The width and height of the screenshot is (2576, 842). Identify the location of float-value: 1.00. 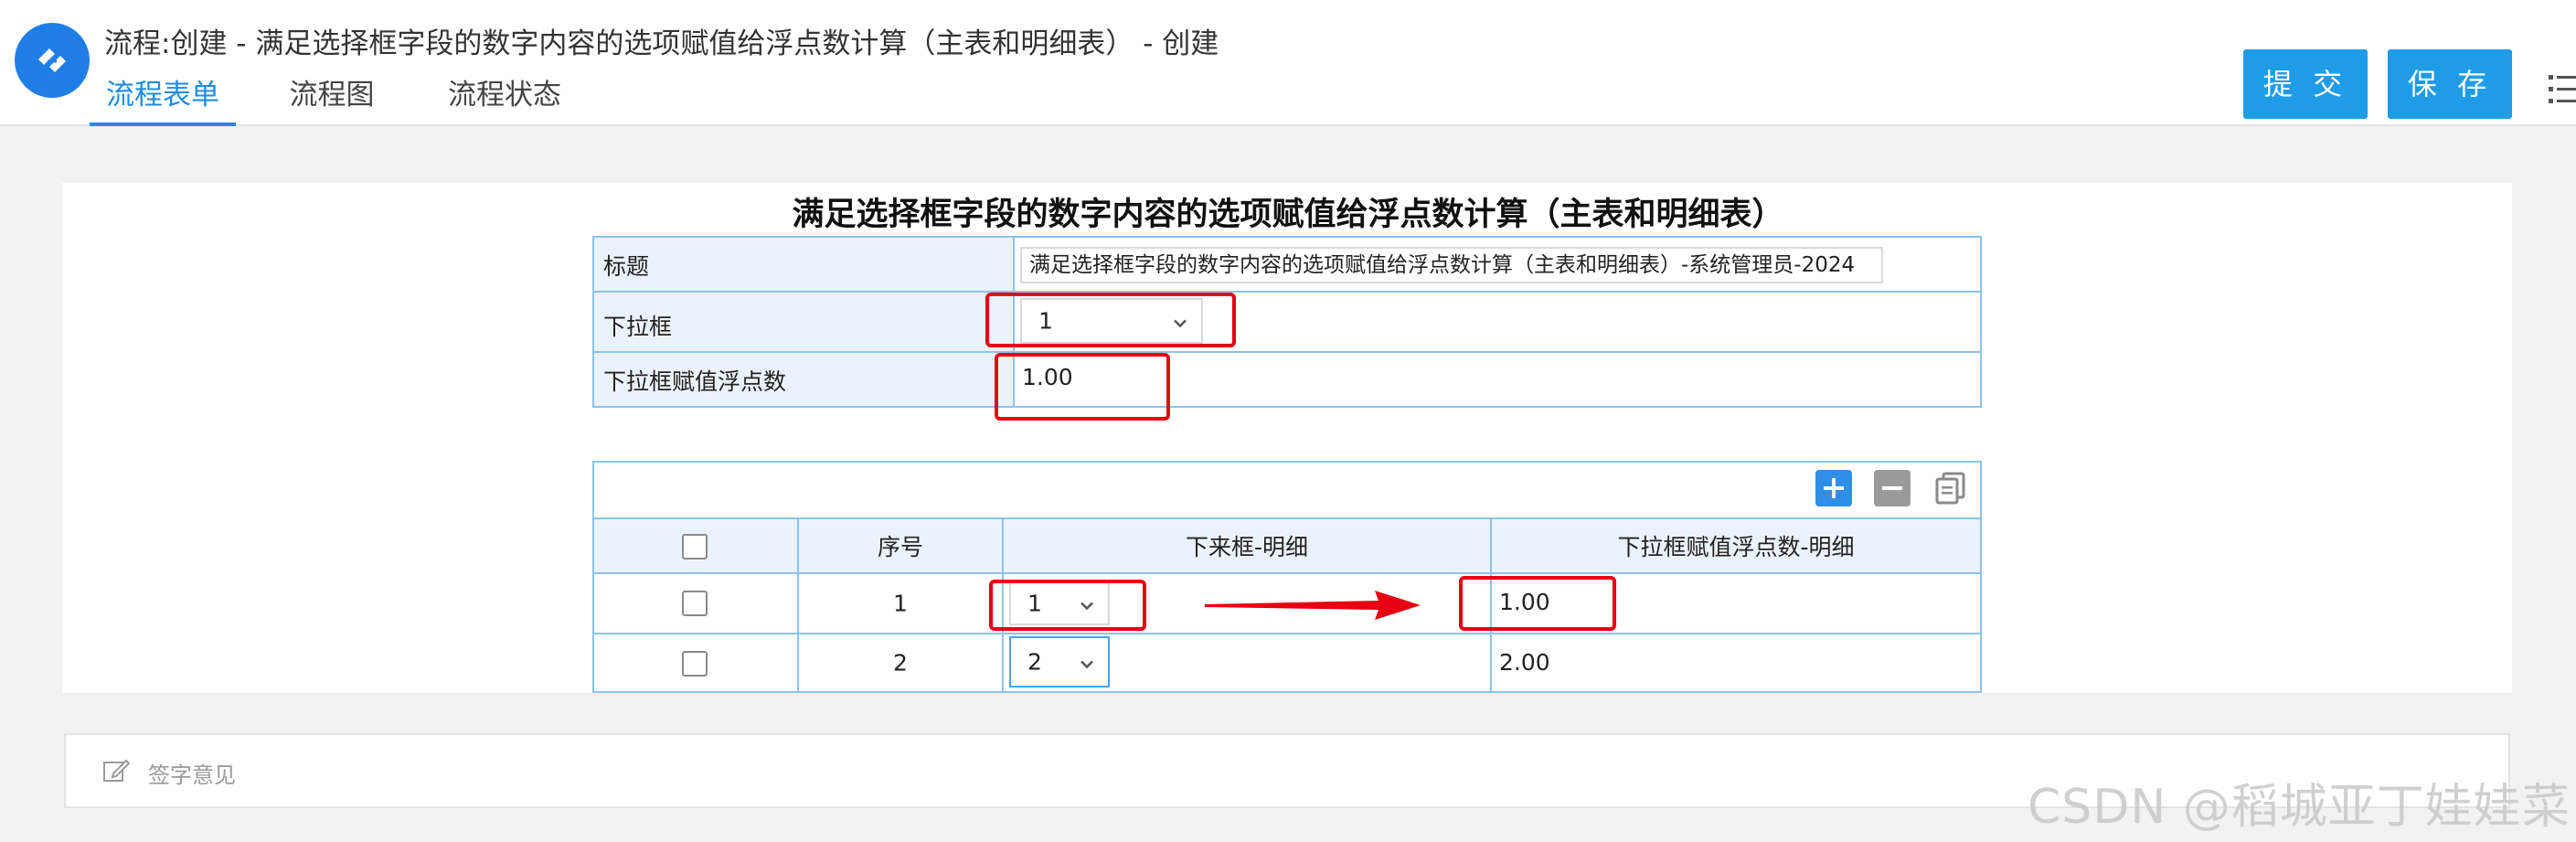
(1047, 377).